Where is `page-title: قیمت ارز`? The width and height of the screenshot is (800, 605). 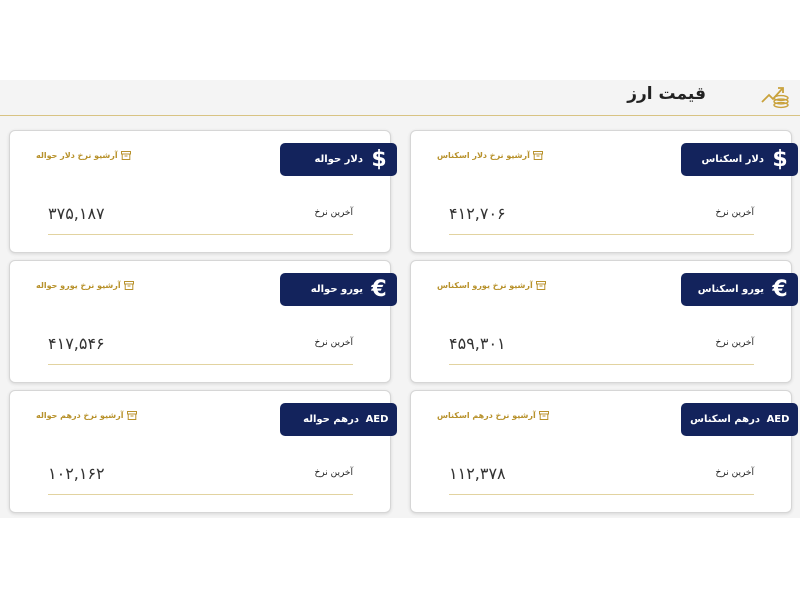 page-title: قیمت ارز is located at coordinates (666, 94).